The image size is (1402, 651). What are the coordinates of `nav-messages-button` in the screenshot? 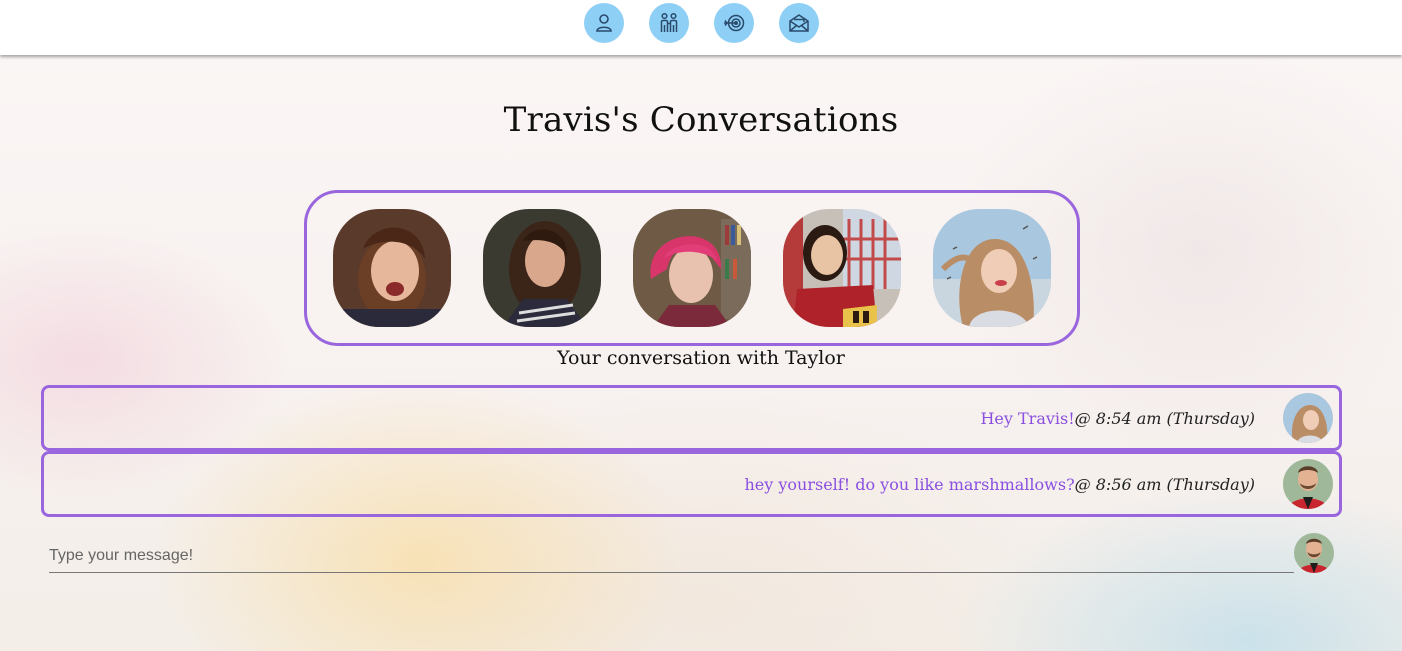 It's located at (798, 23).